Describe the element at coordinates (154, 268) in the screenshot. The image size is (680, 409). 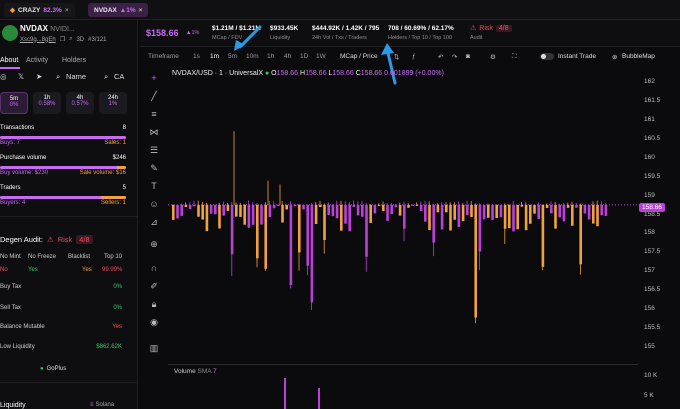
I see `magnet-icon: ∩` at that location.